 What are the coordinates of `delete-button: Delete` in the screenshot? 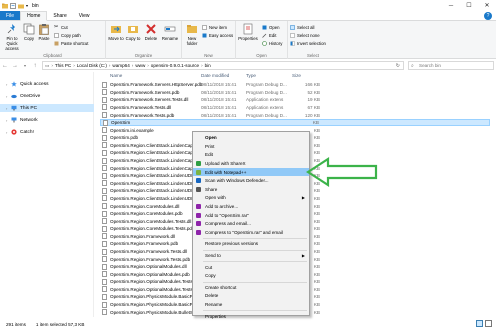 It's located at (151, 32).